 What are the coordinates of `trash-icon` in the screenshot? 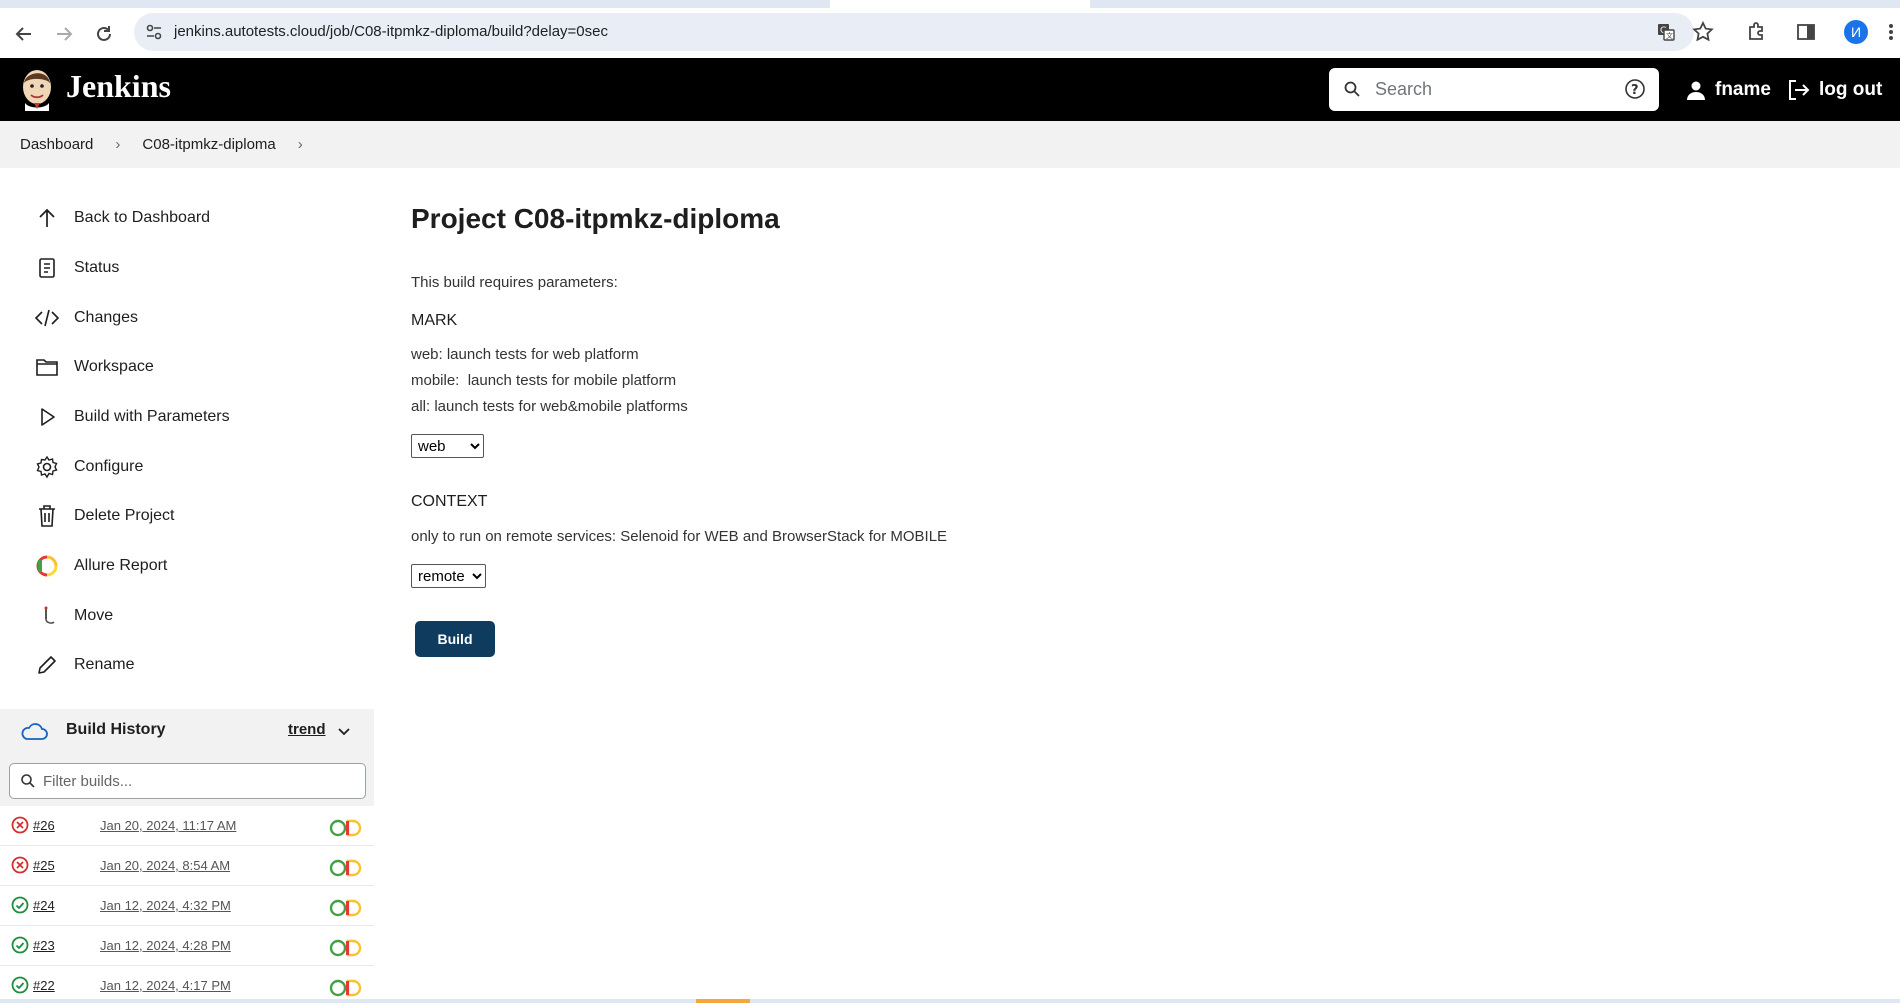 It's located at (47, 516).